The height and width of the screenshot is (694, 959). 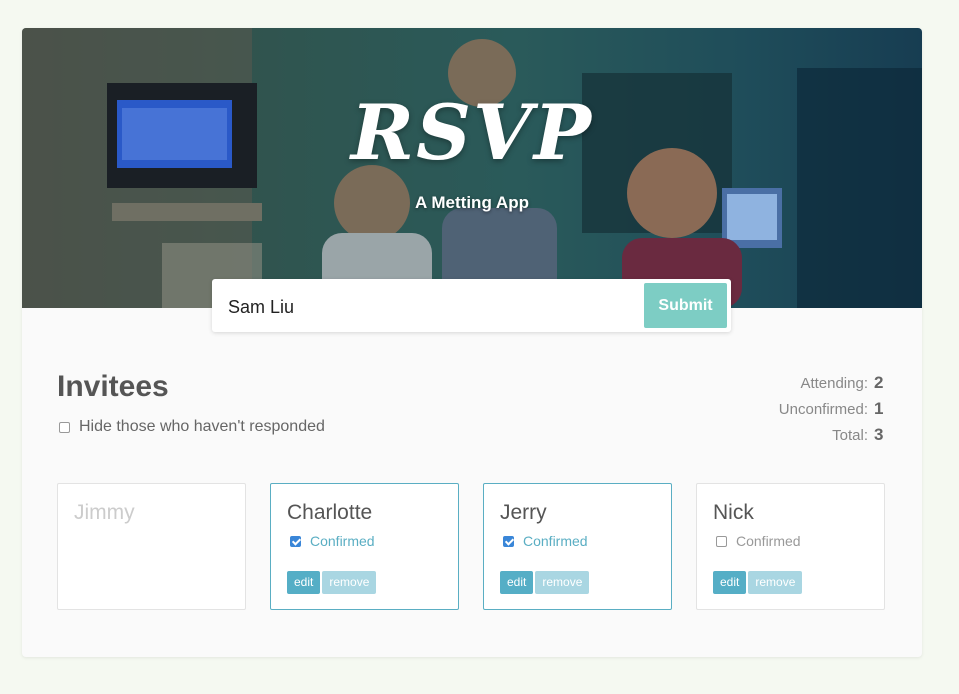 I want to click on stat-unconfirmed: Unconfirmed: 1, so click(x=831, y=408).